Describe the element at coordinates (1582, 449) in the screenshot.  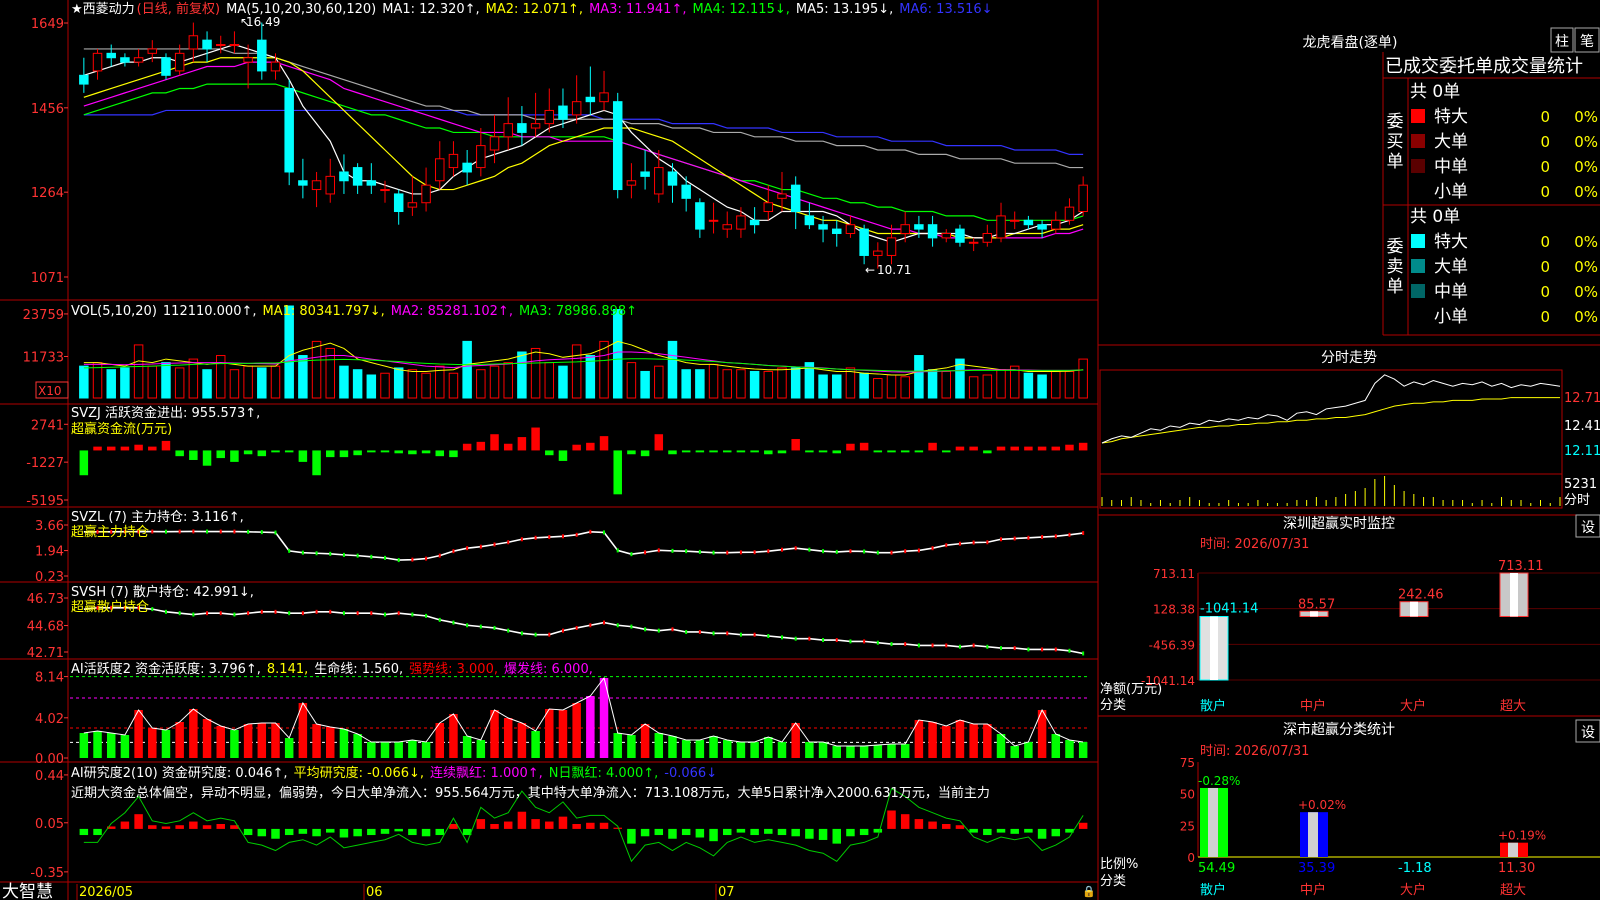
I see `intraday-axis: 12.71 12.41 12.11 5231分时` at that location.